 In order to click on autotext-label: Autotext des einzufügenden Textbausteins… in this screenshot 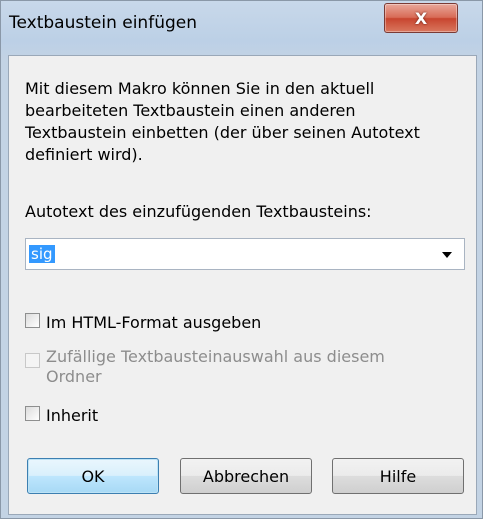, I will do `click(198, 211)`.